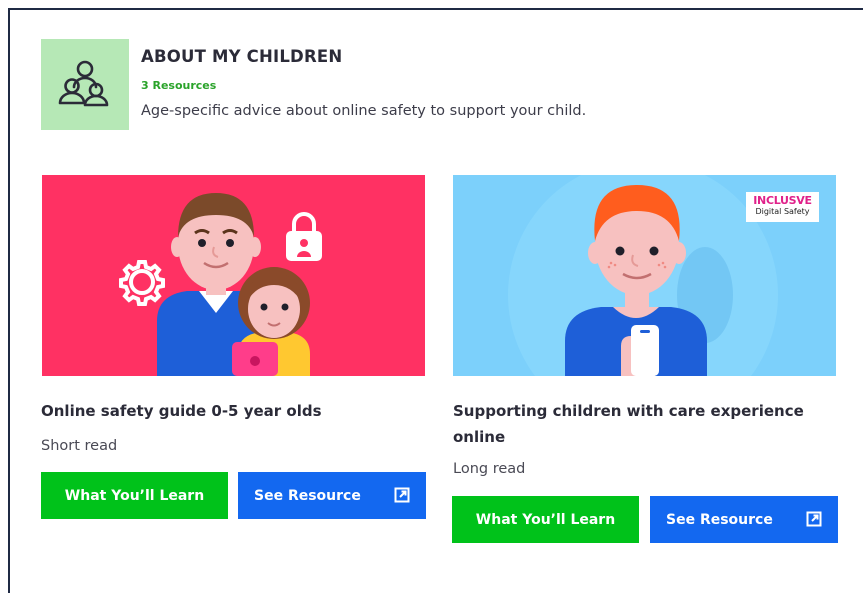 Image resolution: width=863 pixels, height=593 pixels. What do you see at coordinates (782, 200) in the screenshot?
I see `badge-brand: INCLUSVE` at bounding box center [782, 200].